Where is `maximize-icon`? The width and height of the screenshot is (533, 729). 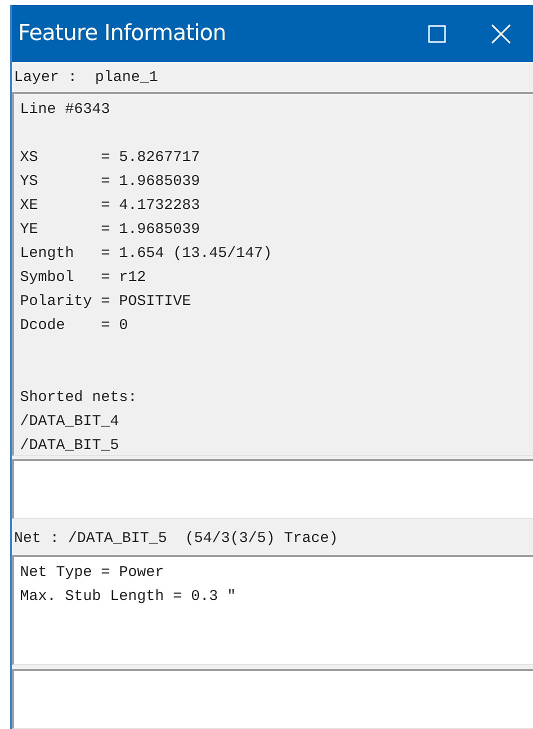 maximize-icon is located at coordinates (437, 33).